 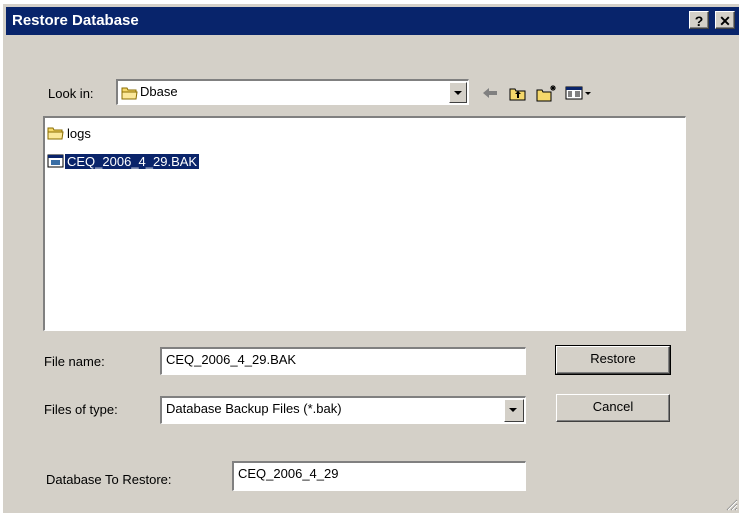 What do you see at coordinates (81, 409) in the screenshot?
I see `files-of-type-label: Files of type:` at bounding box center [81, 409].